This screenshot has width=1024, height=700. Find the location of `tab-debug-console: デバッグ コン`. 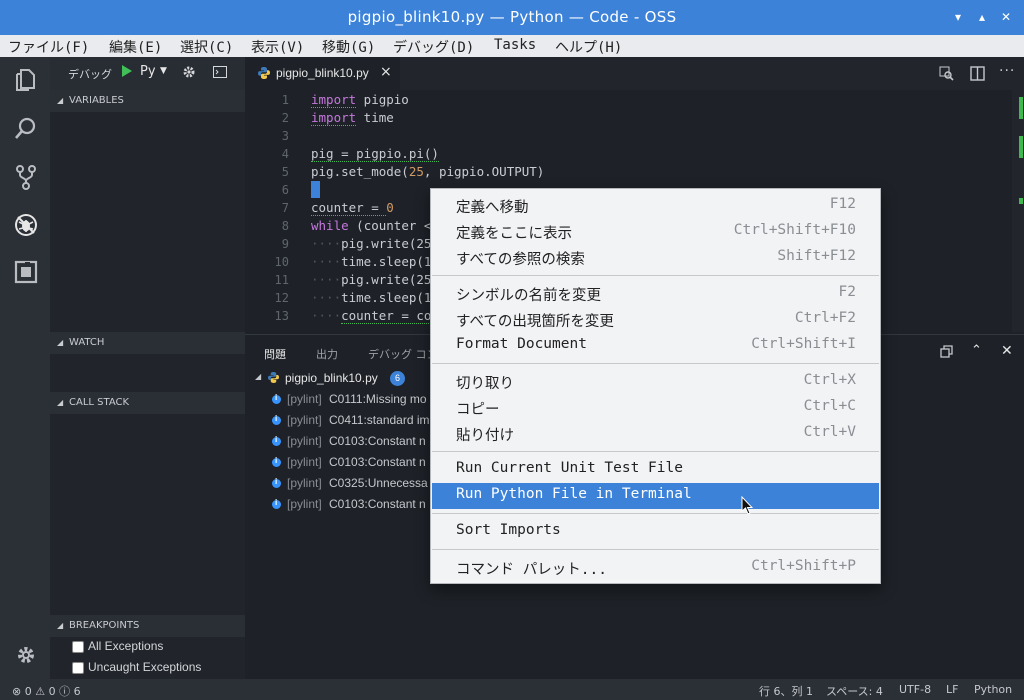

tab-debug-console: デバッグ コン is located at coordinates (403, 354).